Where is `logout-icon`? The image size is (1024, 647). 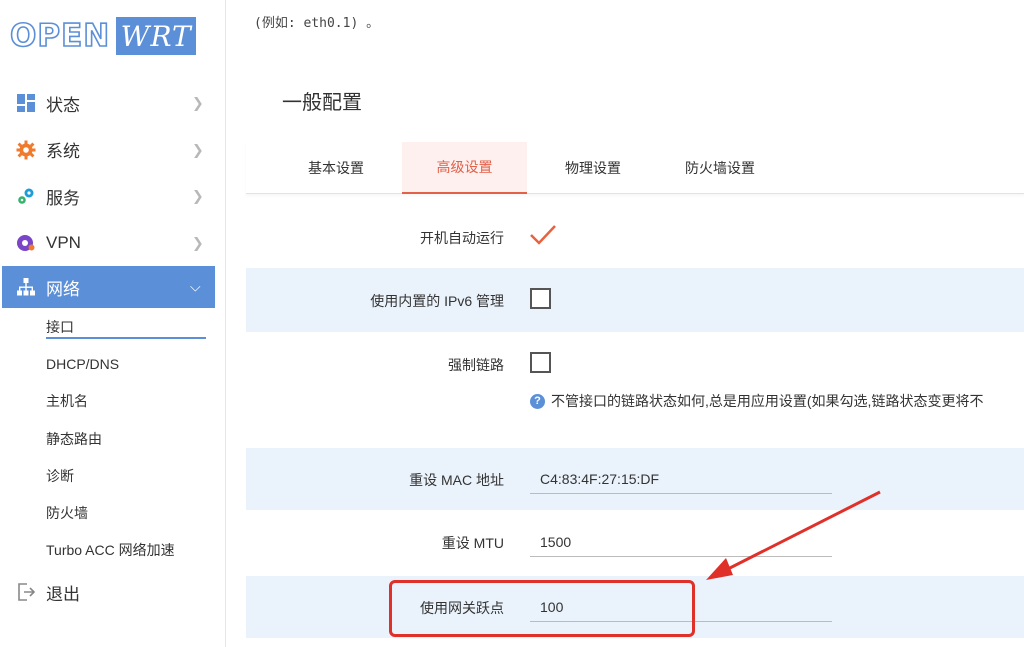 logout-icon is located at coordinates (26, 592).